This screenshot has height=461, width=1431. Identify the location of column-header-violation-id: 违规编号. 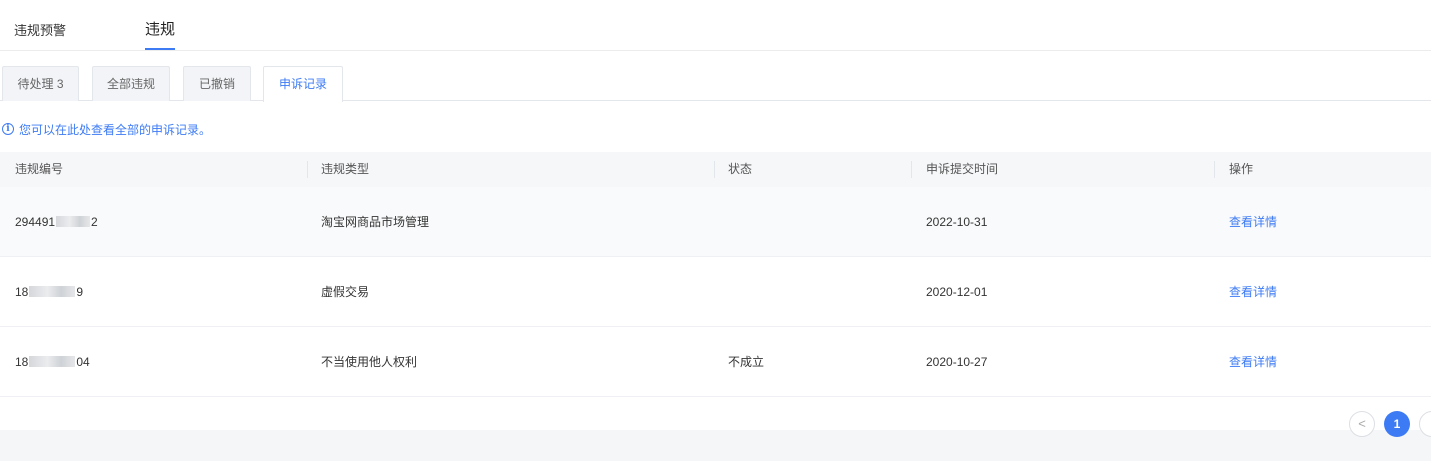
(39, 169).